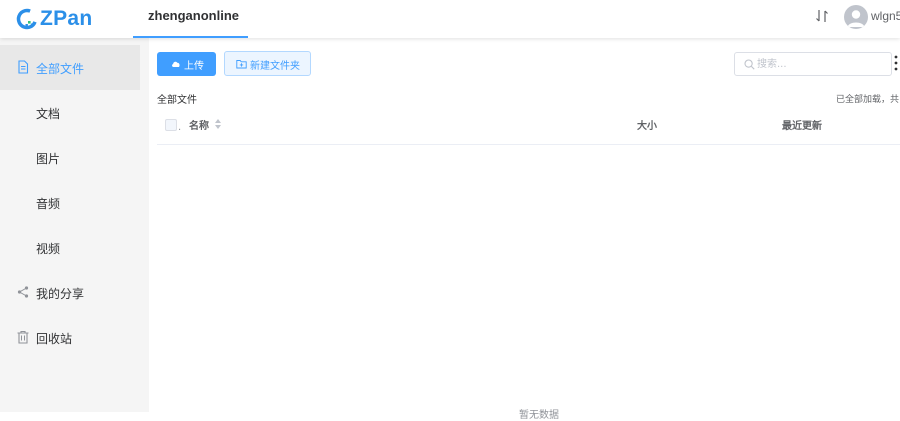 This screenshot has height=421, width=900. Describe the element at coordinates (48, 114) in the screenshot. I see `sidebar-item-label: 文档` at that location.